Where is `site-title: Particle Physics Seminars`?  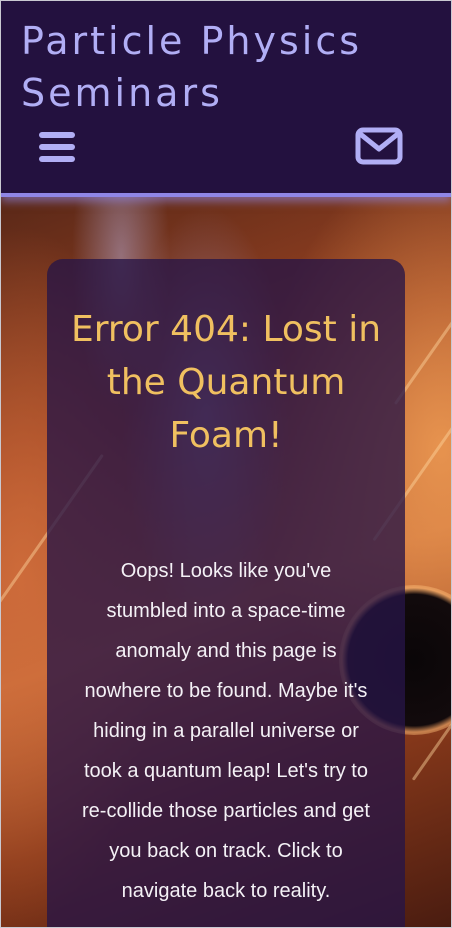
site-title: Particle Physics Seminars is located at coordinates (231, 67).